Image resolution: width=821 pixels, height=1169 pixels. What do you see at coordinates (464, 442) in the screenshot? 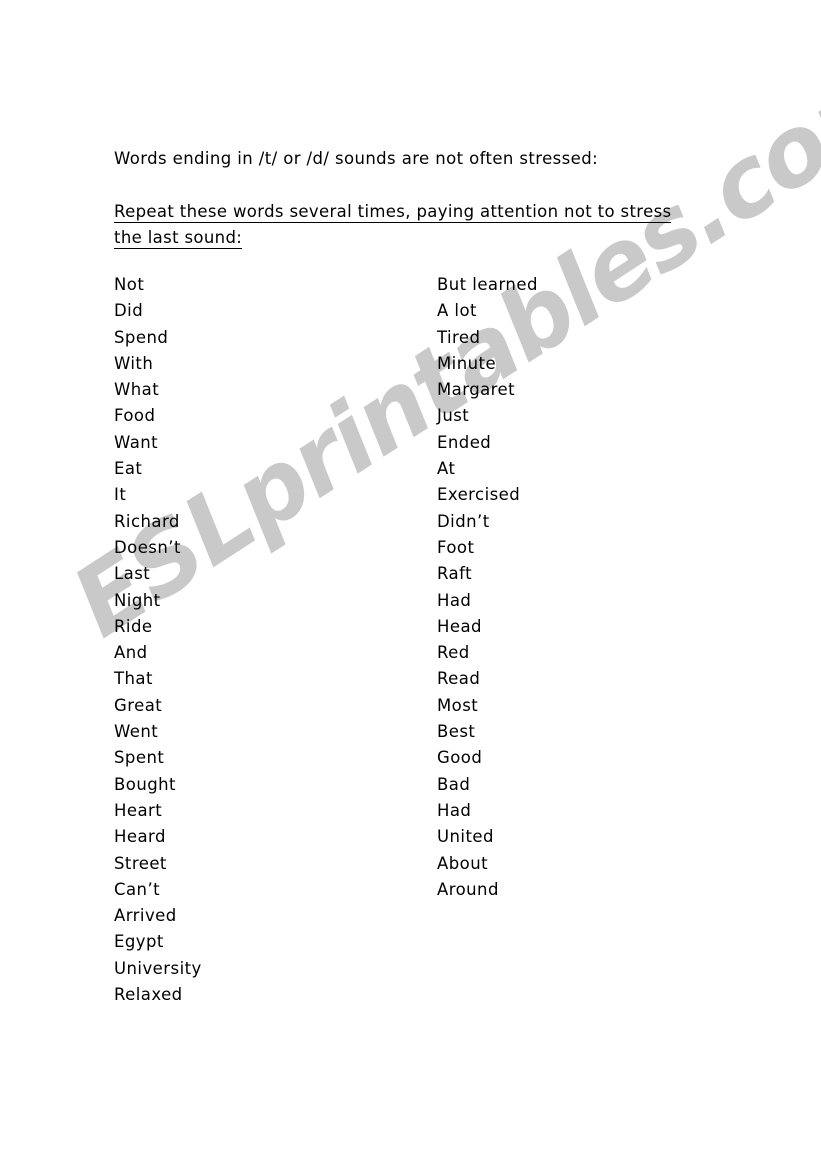
I see `word-item: Ended` at bounding box center [464, 442].